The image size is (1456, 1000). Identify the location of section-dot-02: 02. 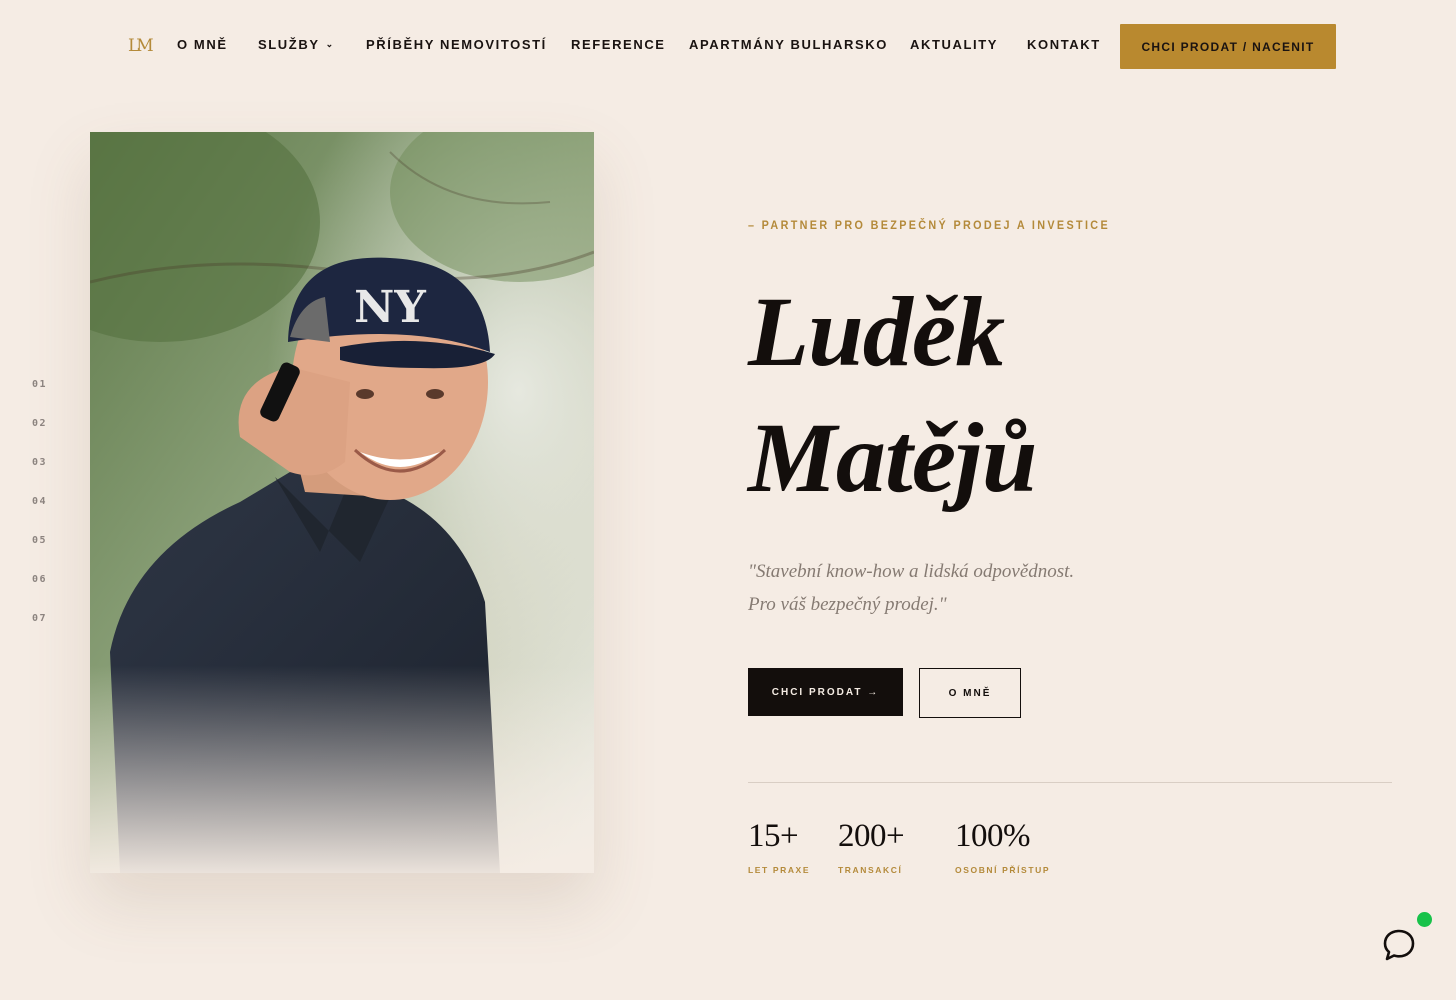
(39, 423).